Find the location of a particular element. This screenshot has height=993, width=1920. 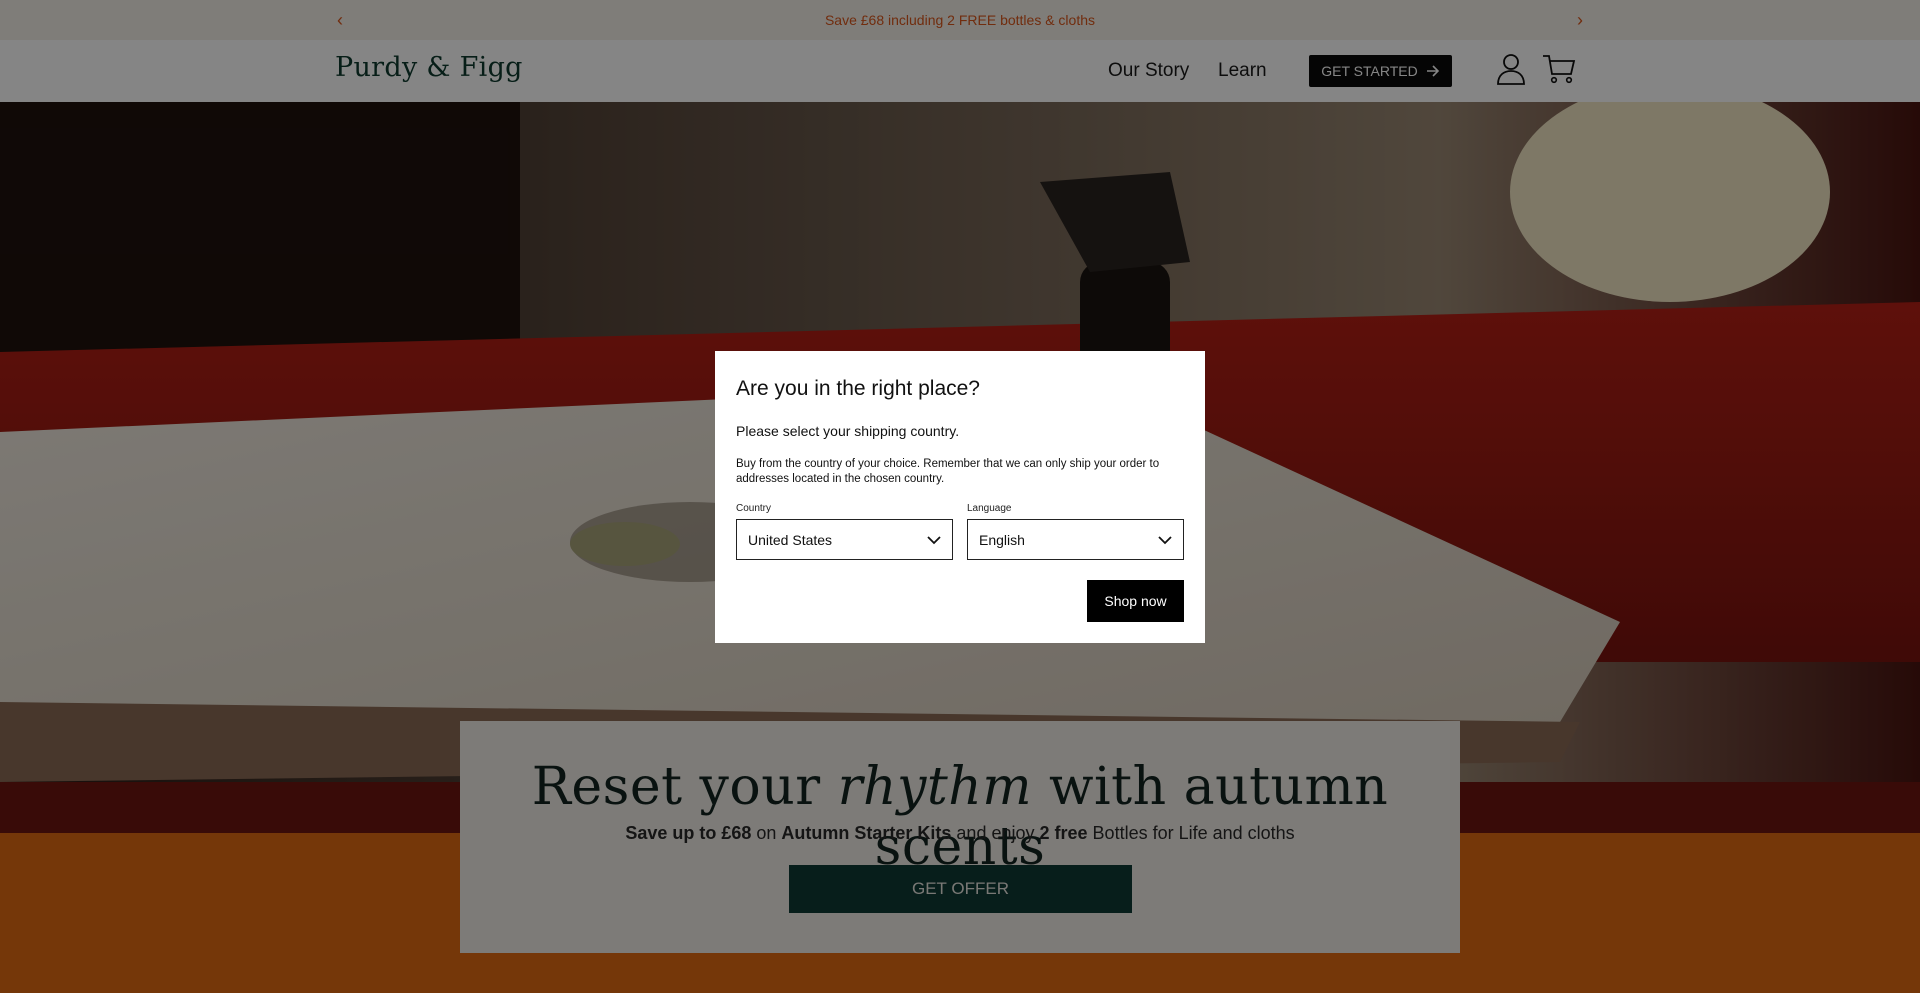

shop-now-button: Shop now is located at coordinates (1135, 601).